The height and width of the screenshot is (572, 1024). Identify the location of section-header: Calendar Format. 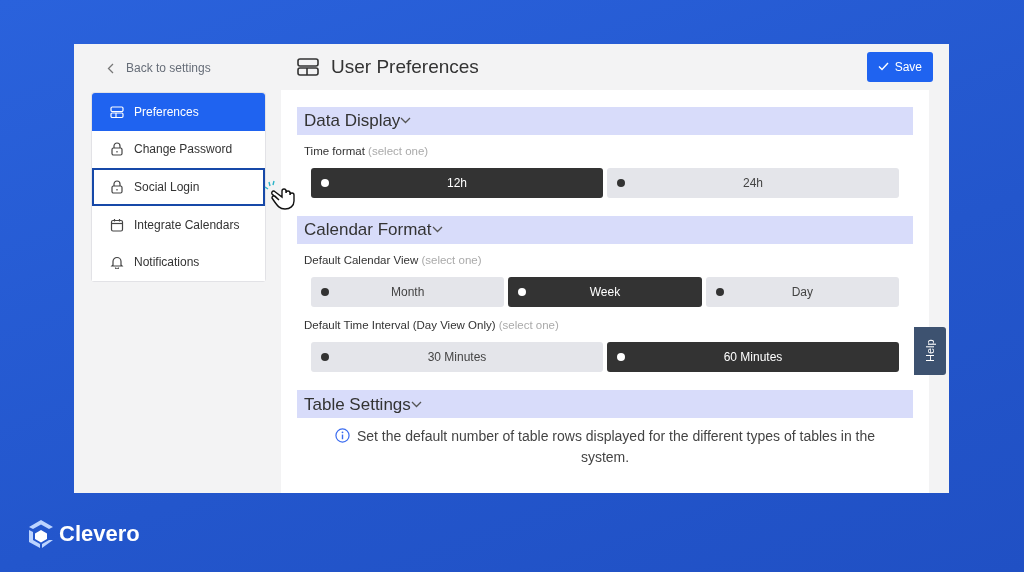
(605, 229).